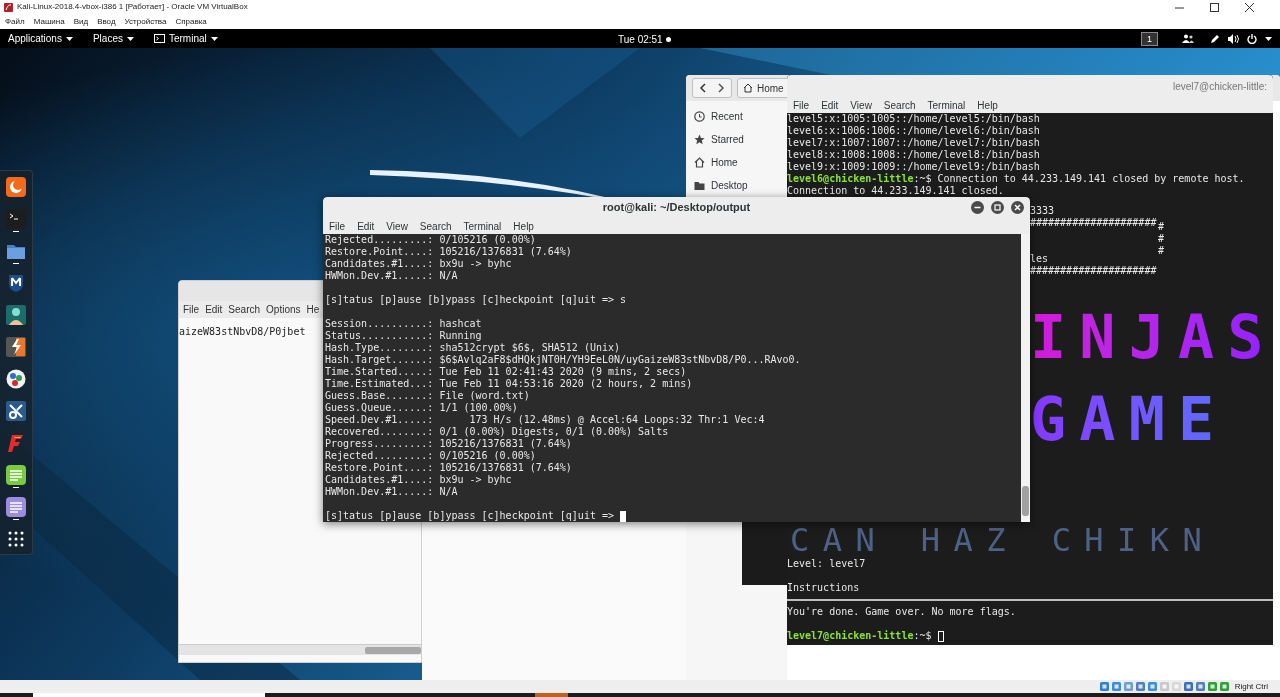 Image resolution: width=1280 pixels, height=697 pixels. I want to click on top-bar-menu: Terminal, so click(185, 38).